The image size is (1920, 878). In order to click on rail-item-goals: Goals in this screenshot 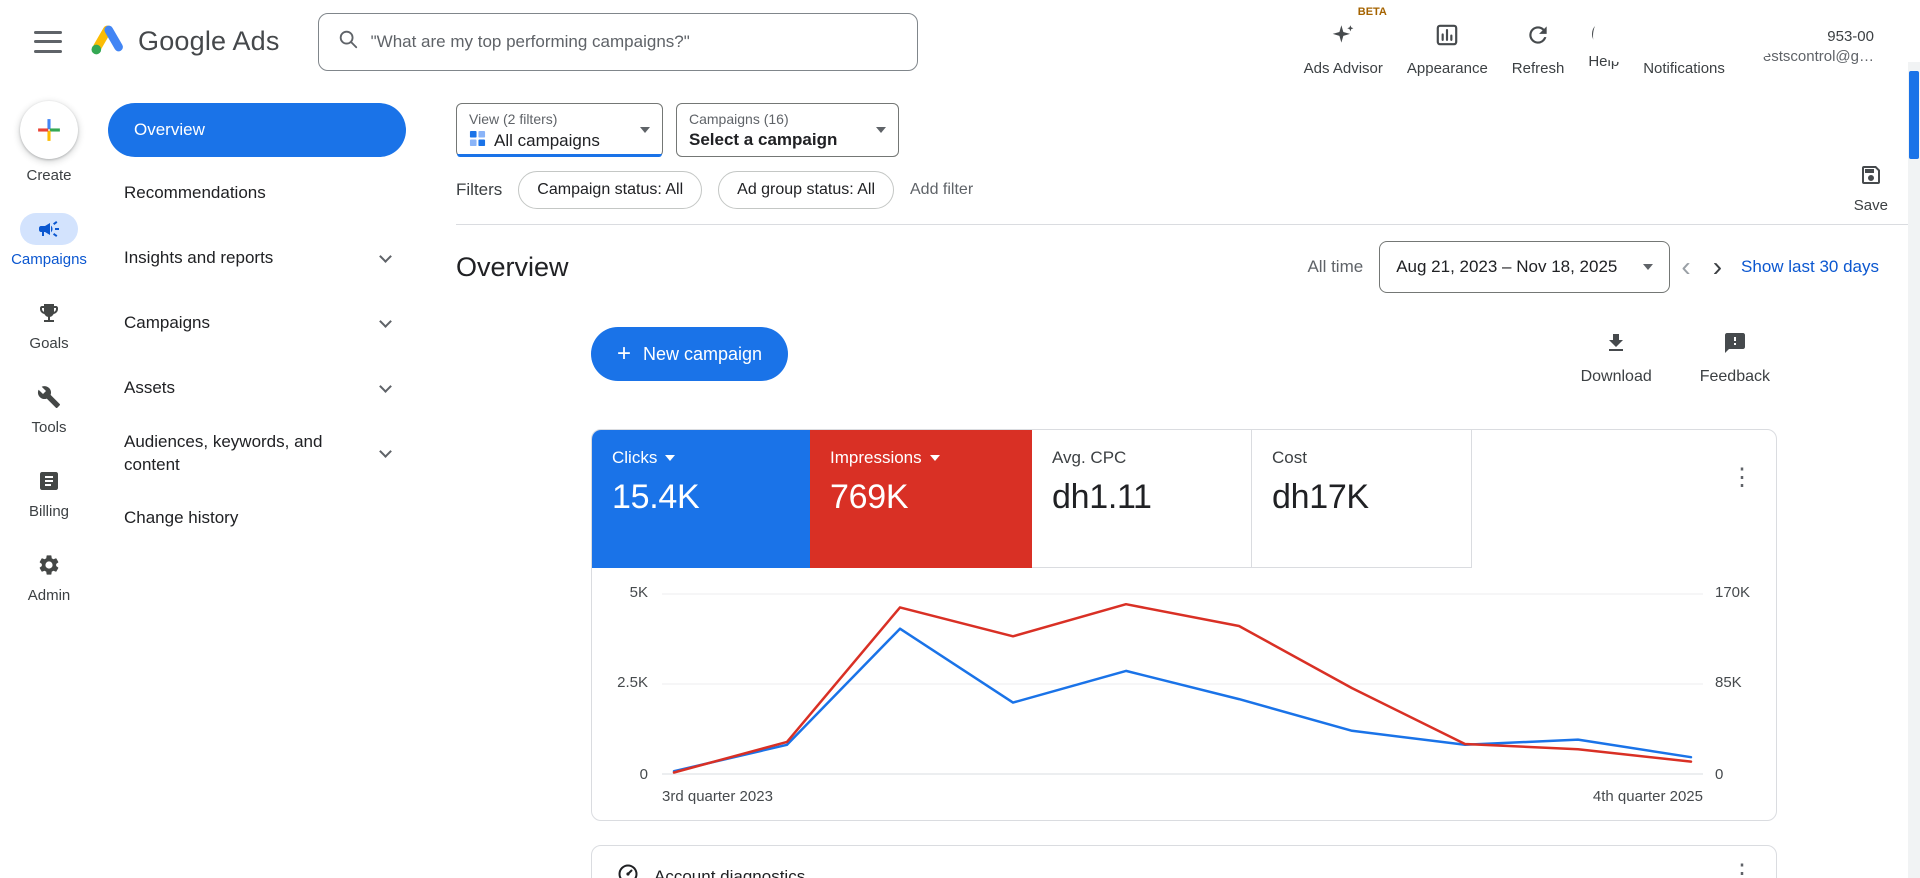, I will do `click(49, 324)`.